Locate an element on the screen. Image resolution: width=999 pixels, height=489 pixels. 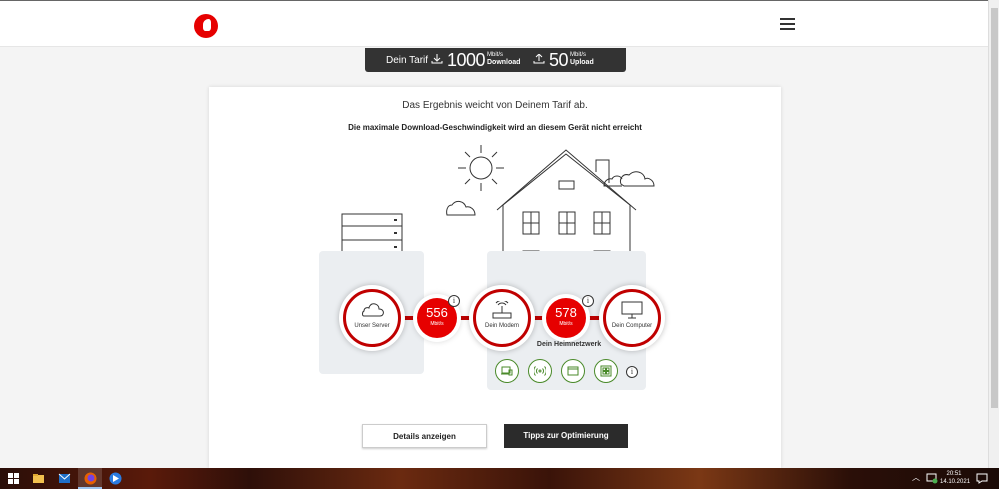
clock: 20:51 14.10.2021 is located at coordinates (955, 478).